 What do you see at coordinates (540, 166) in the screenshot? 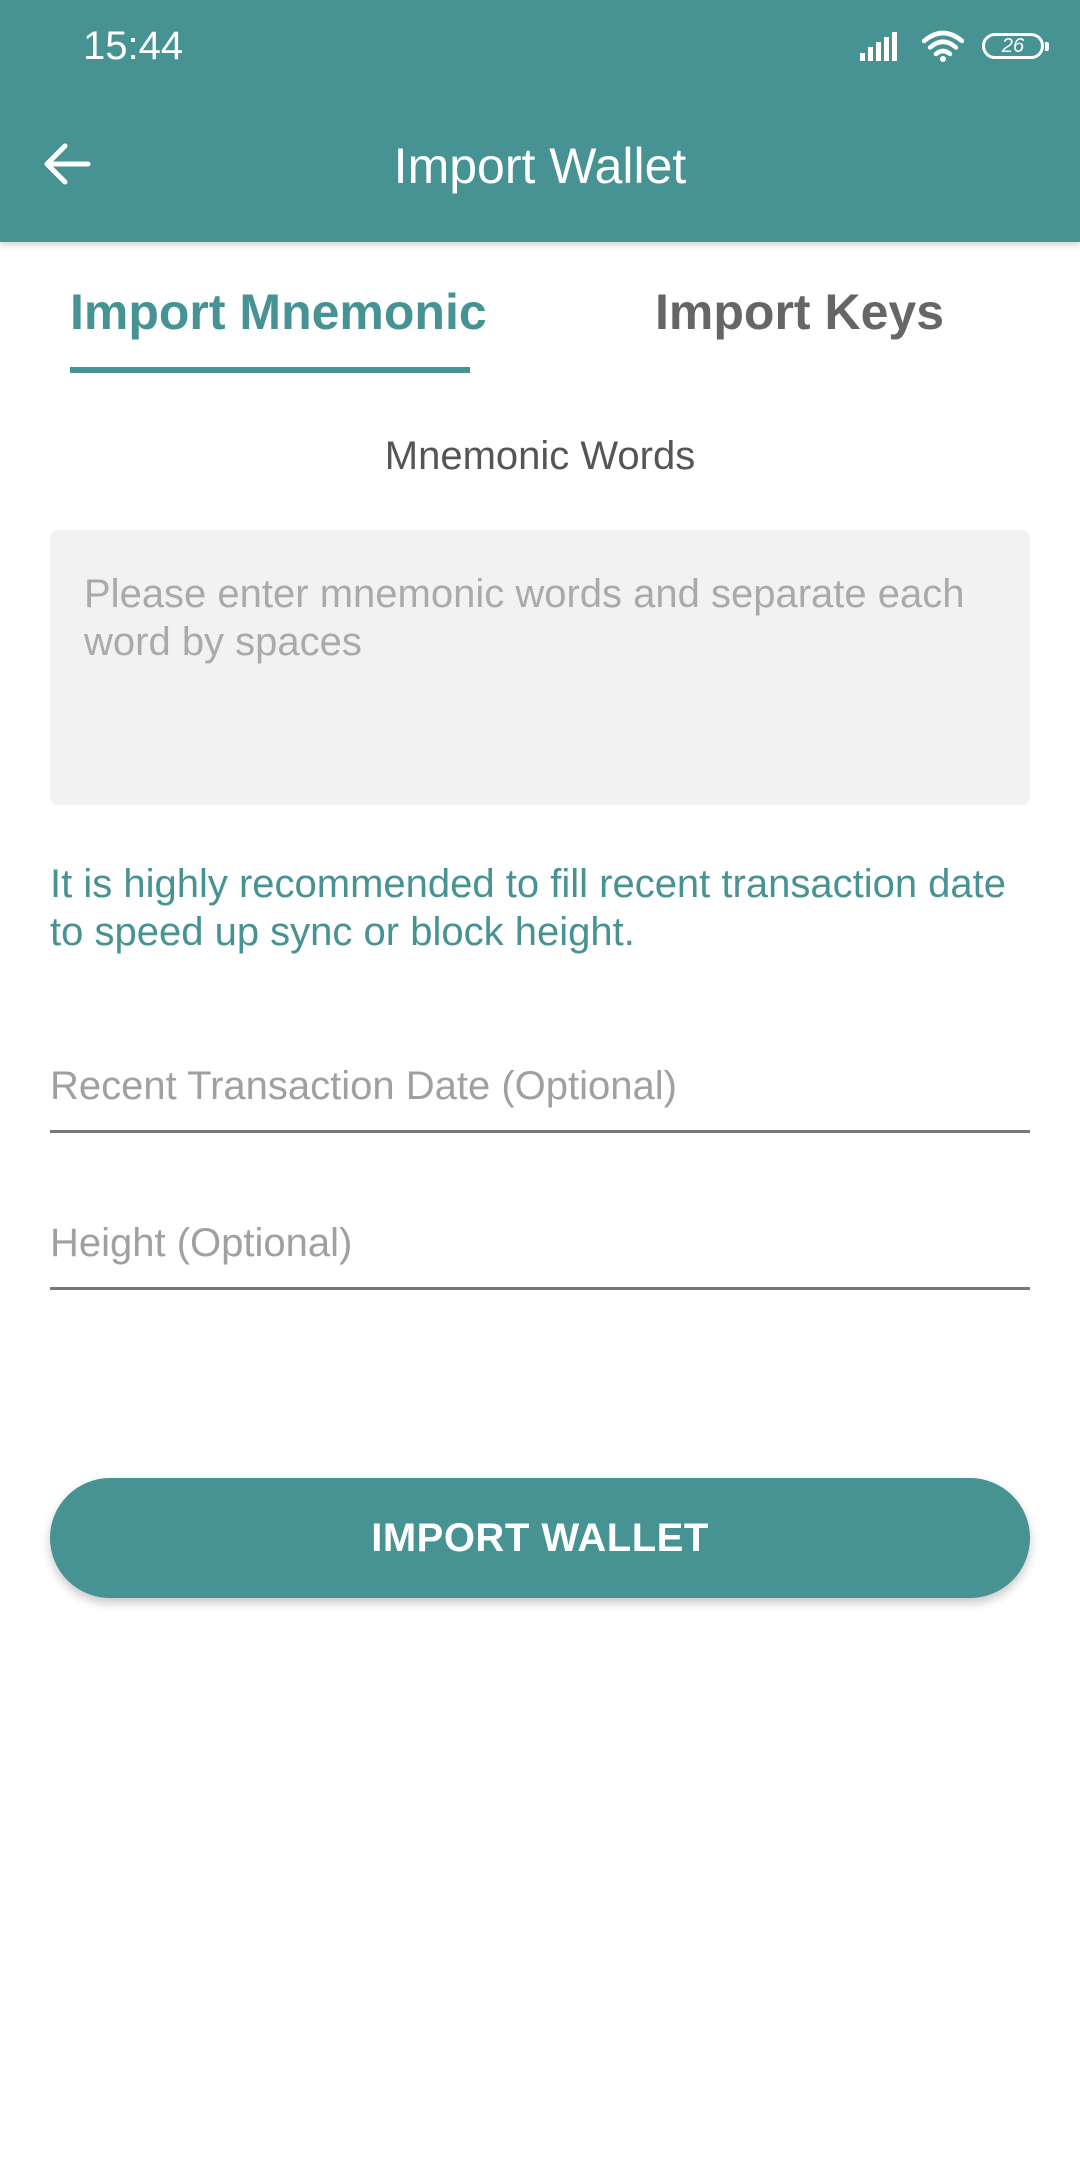
I see `page-title: Import Wallet` at bounding box center [540, 166].